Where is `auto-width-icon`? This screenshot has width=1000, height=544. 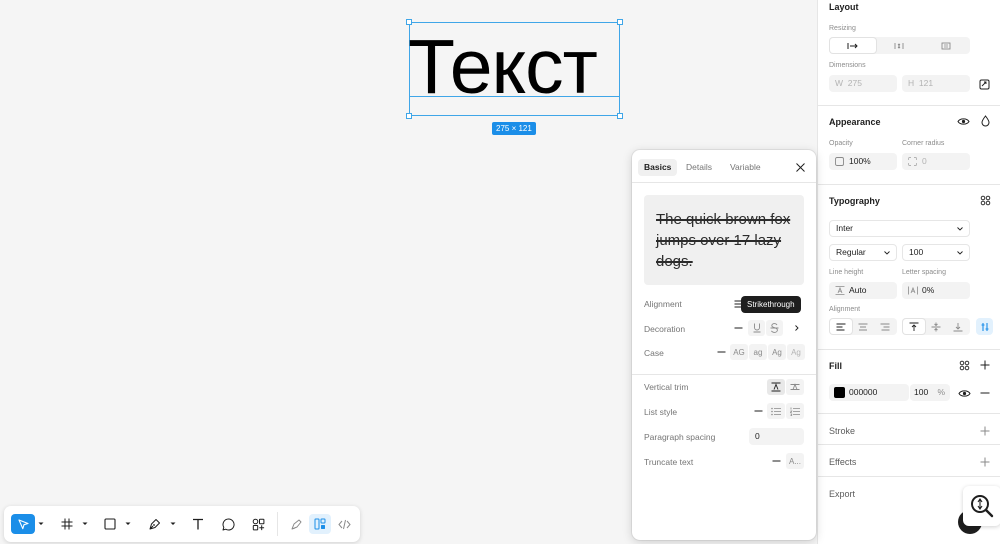
auto-width-icon is located at coordinates (946, 45).